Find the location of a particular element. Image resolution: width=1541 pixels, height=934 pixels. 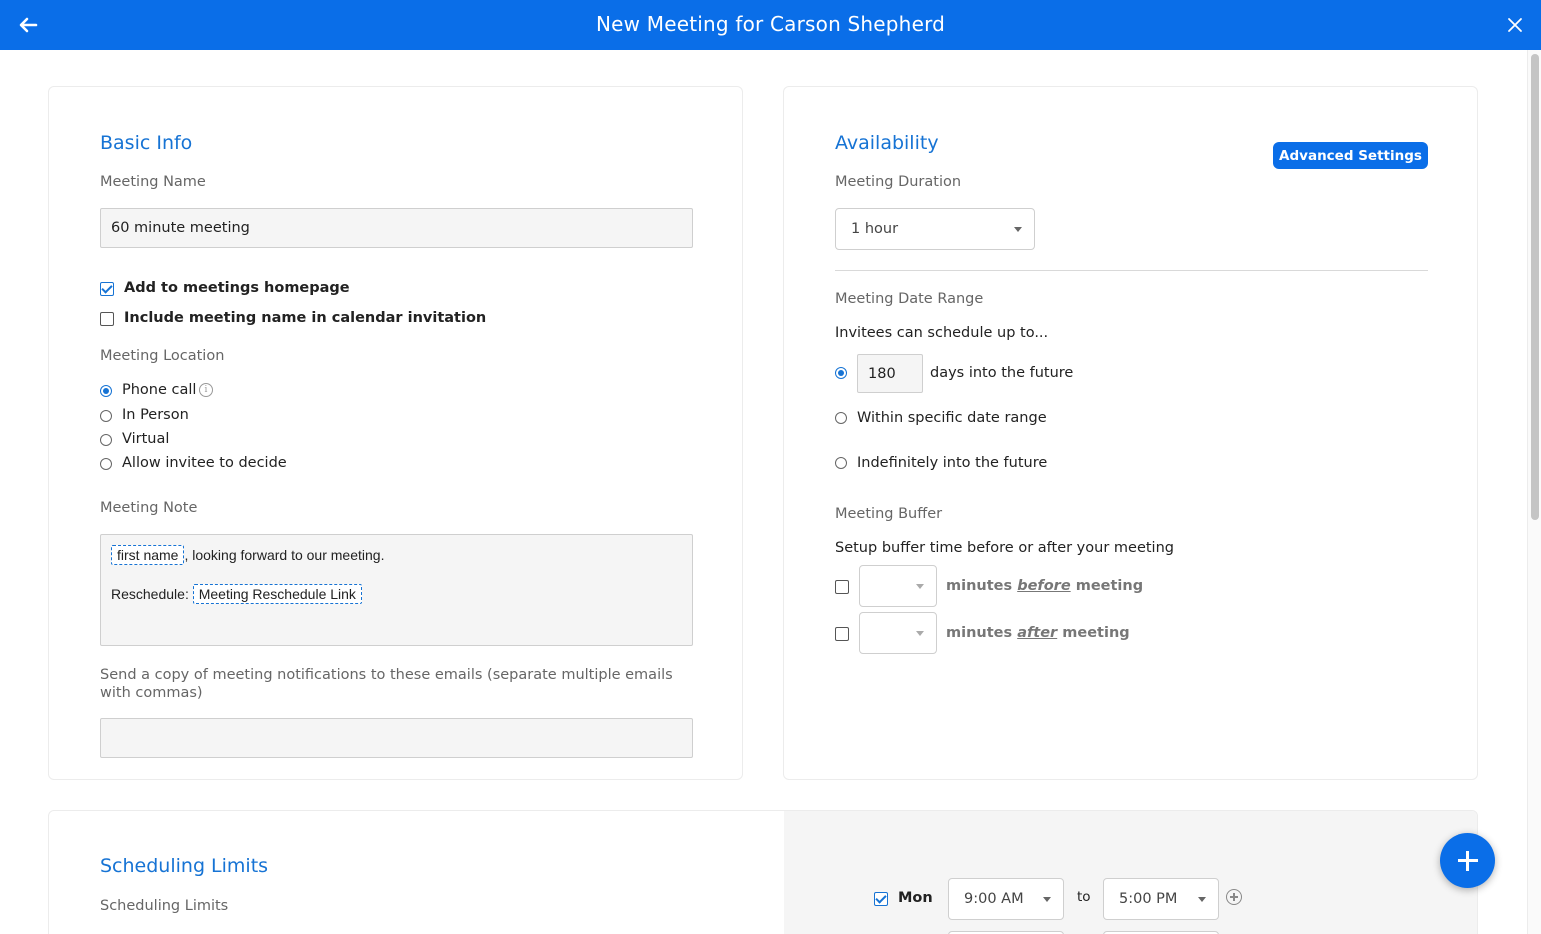

meeting-name-label: Meeting Name is located at coordinates (153, 182).